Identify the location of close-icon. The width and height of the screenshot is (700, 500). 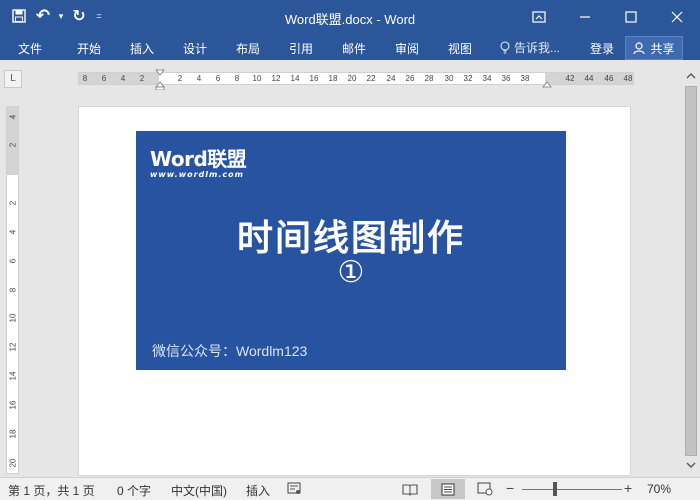
(677, 17).